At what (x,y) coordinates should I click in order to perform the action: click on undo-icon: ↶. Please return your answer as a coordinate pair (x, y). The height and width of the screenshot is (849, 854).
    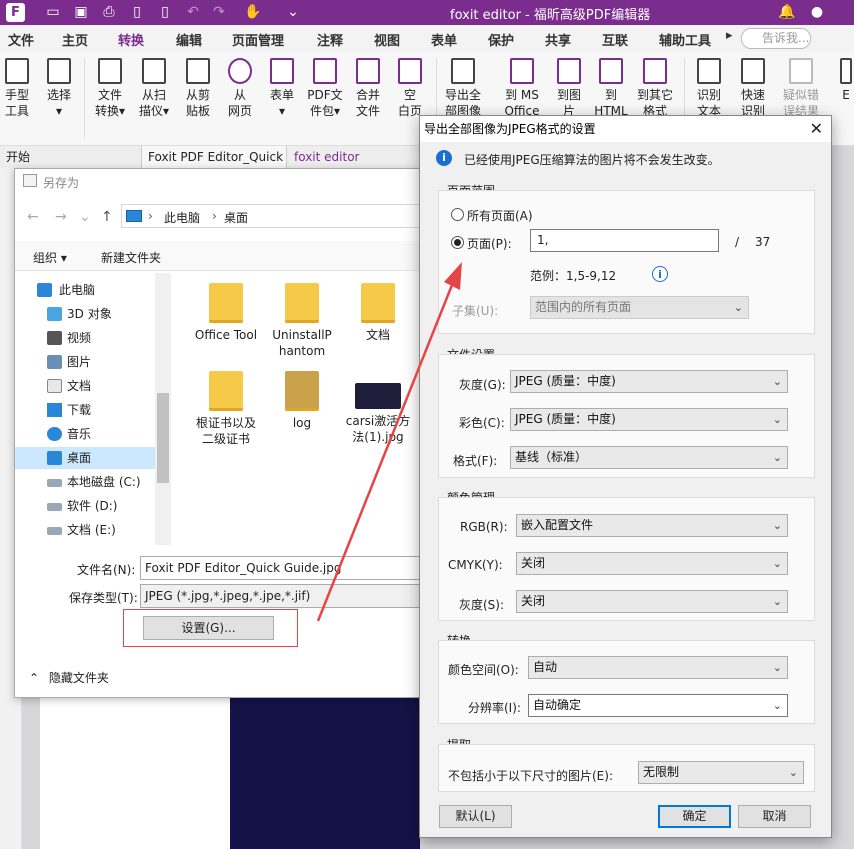
    Looking at the image, I should click on (193, 12).